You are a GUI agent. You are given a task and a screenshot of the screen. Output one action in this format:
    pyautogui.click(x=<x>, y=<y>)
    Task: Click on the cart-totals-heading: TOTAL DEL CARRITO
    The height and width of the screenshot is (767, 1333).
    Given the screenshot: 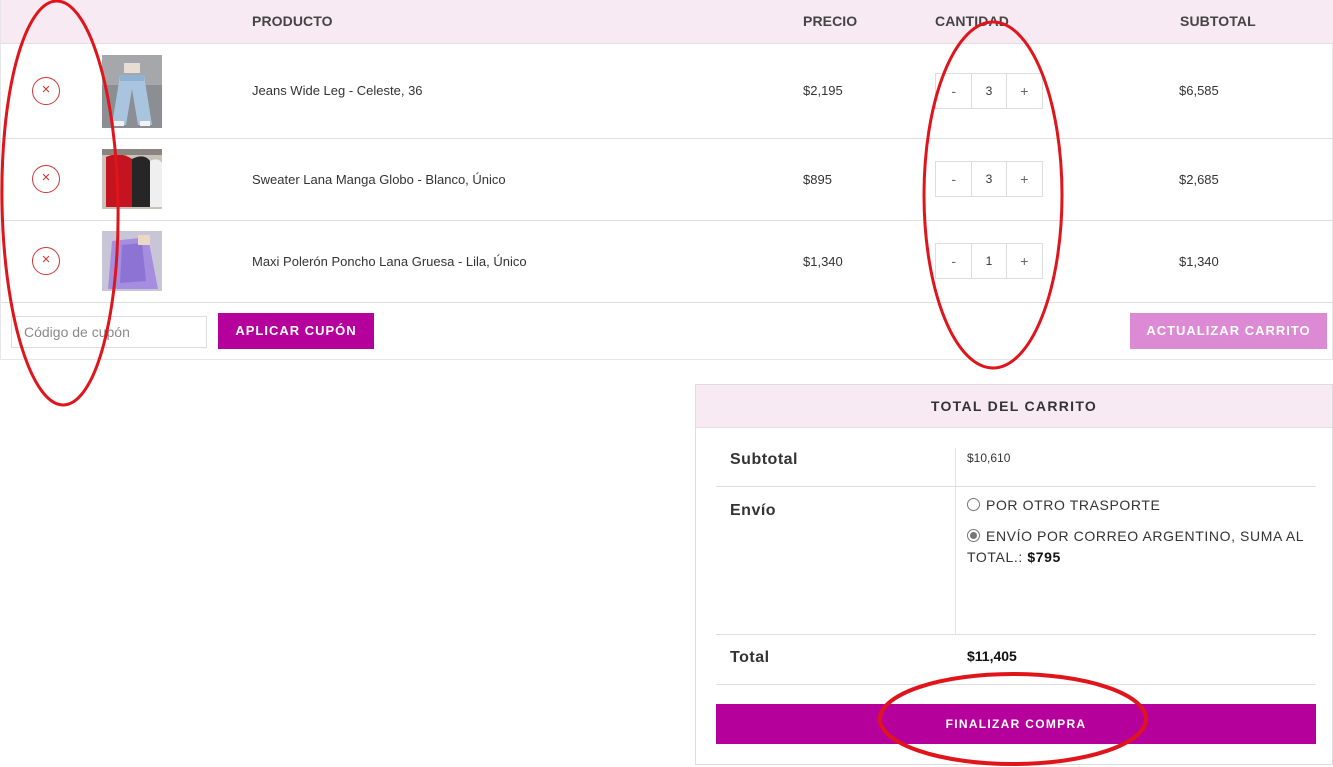 What is the action you would take?
    pyautogui.click(x=1014, y=406)
    